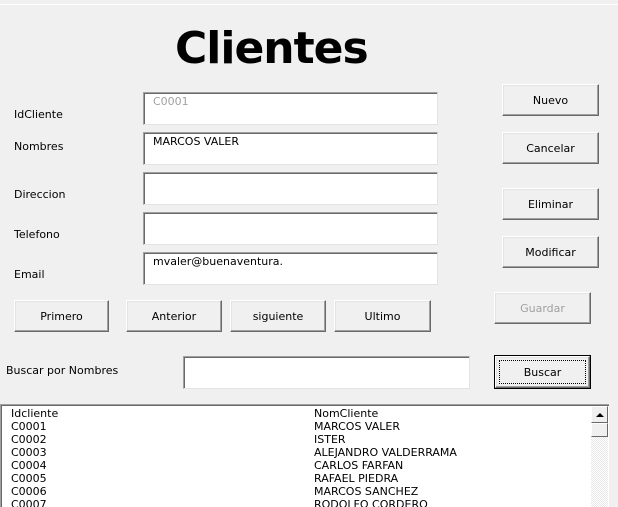  Describe the element at coordinates (278, 316) in the screenshot. I see `siguiente-button: siguiente` at that location.